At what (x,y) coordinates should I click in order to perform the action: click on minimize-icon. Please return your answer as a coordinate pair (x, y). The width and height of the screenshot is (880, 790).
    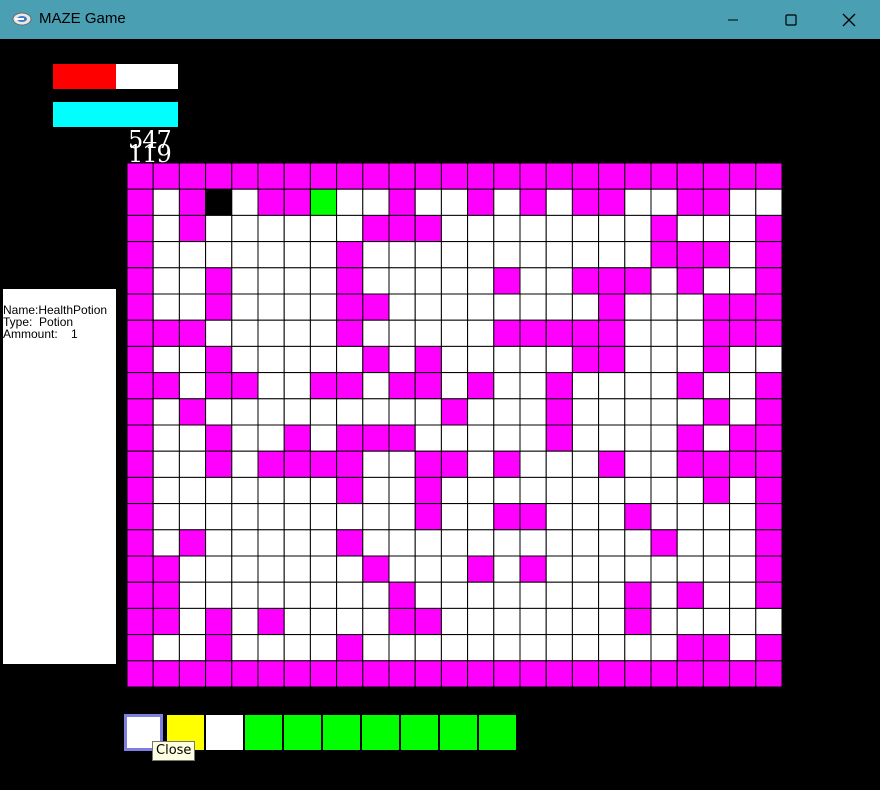
    Looking at the image, I should click on (733, 19).